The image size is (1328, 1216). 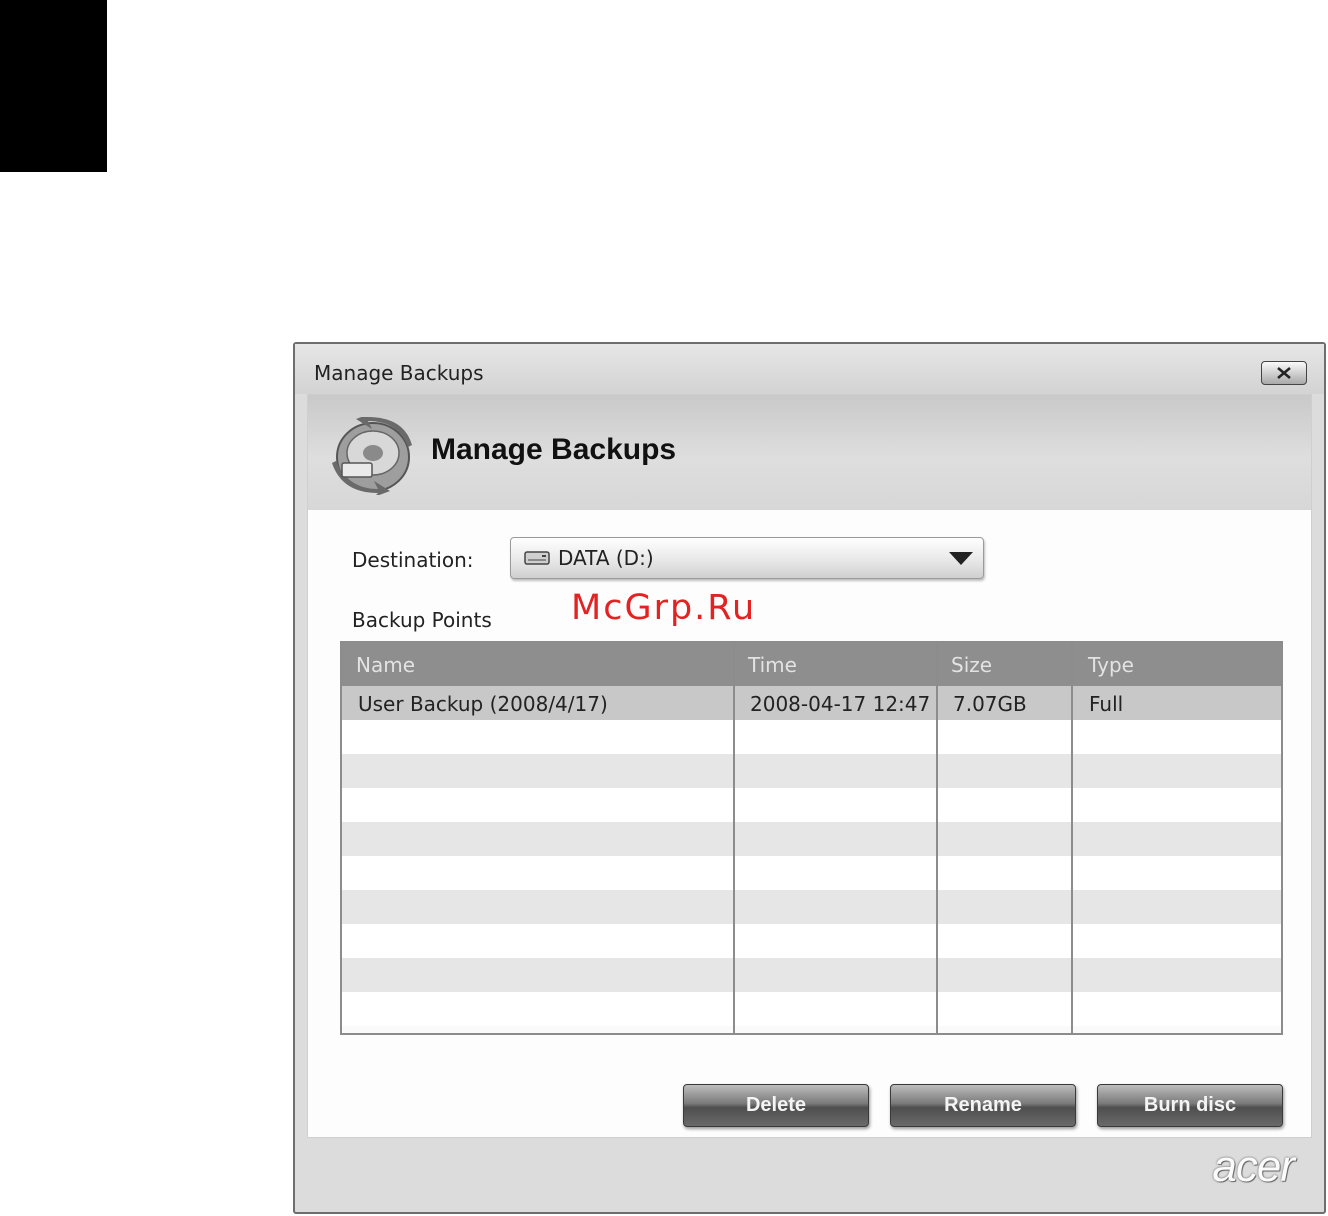 What do you see at coordinates (1106, 704) in the screenshot?
I see `cell-type: Full` at bounding box center [1106, 704].